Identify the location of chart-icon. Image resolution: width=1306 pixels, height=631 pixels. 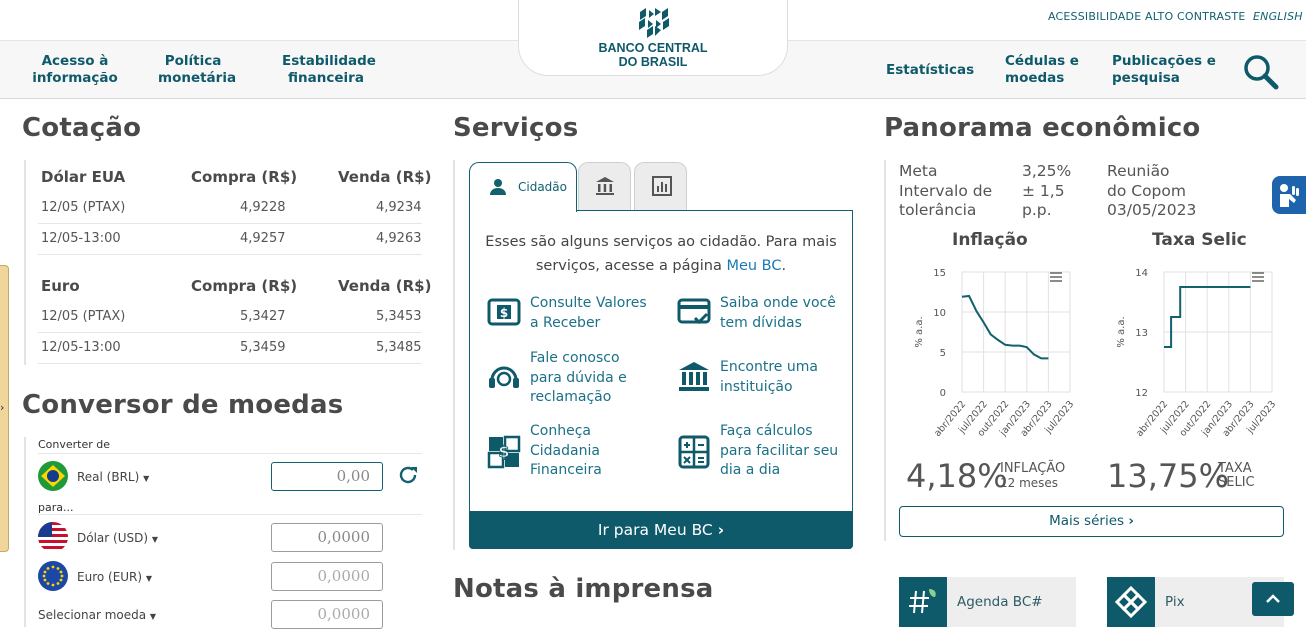
(662, 186).